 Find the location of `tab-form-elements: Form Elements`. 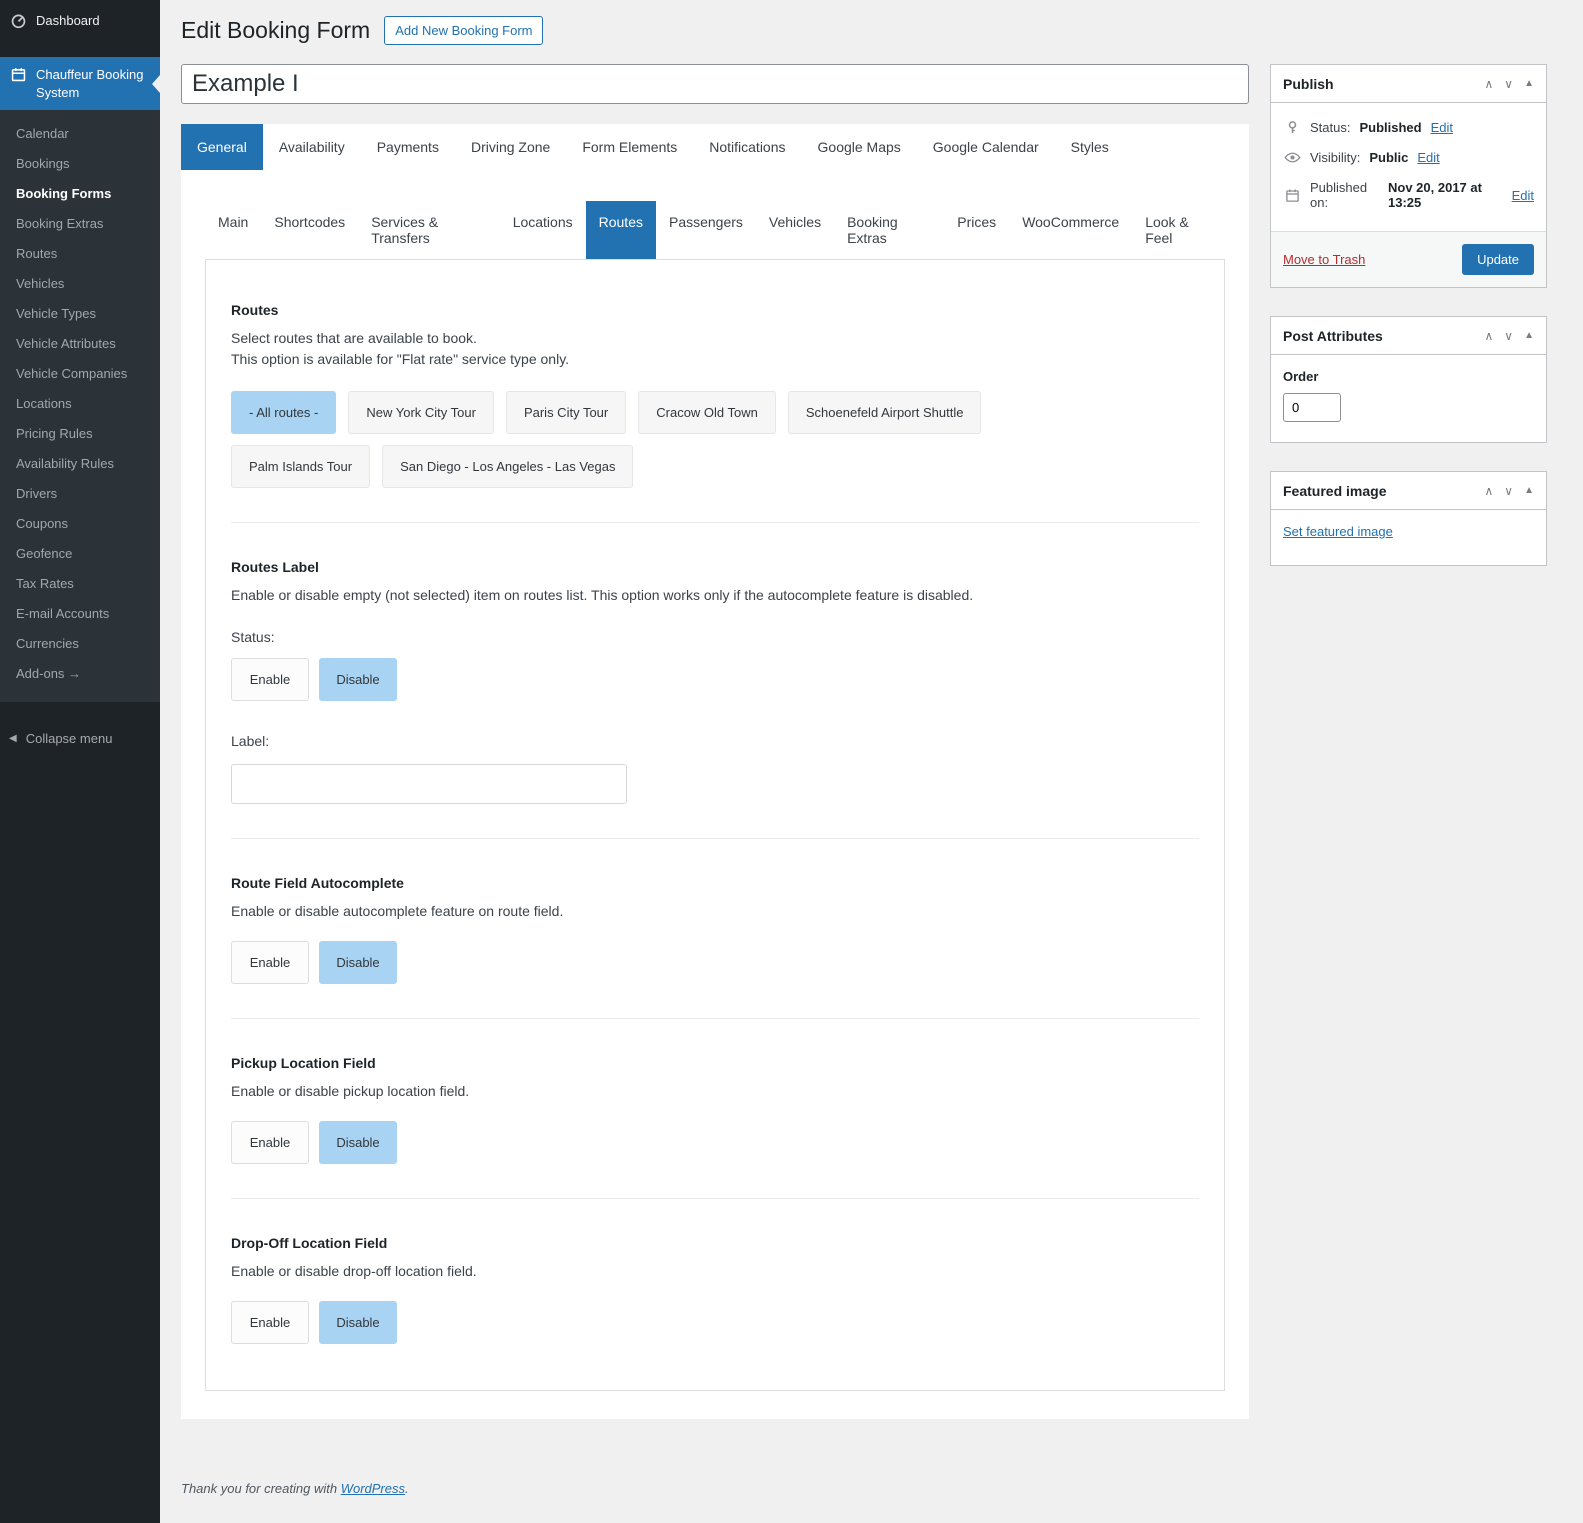

tab-form-elements: Form Elements is located at coordinates (629, 147).